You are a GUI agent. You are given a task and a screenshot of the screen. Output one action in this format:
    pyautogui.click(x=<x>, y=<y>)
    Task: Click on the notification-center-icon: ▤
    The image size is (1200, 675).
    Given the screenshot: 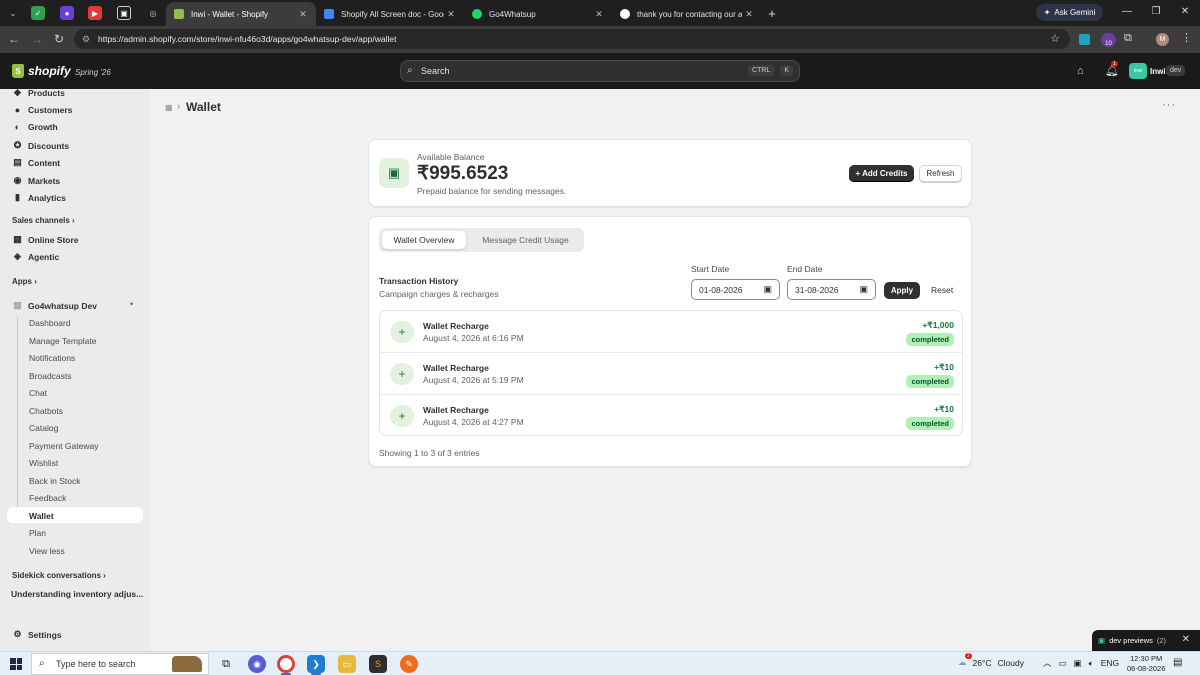 What is the action you would take?
    pyautogui.click(x=1177, y=662)
    